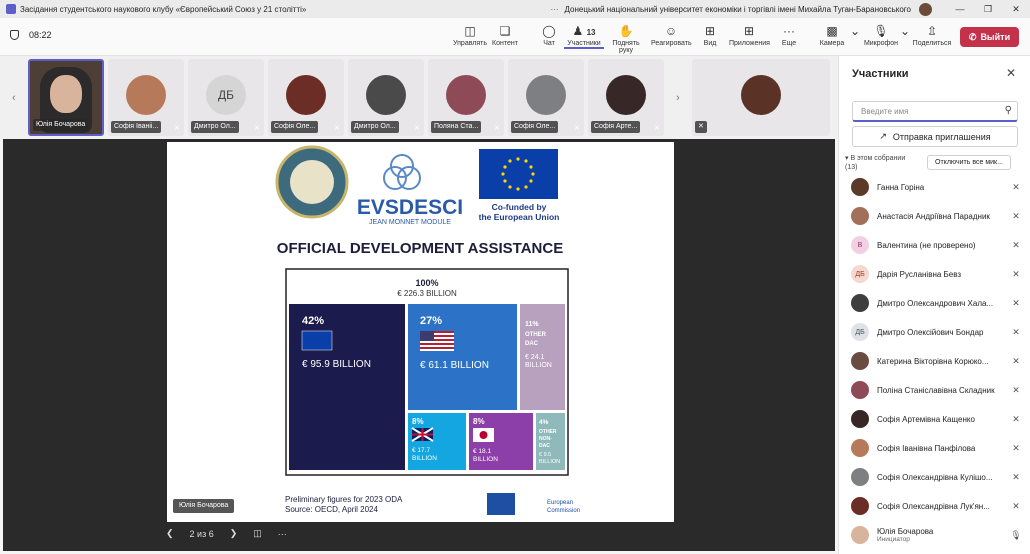 The height and width of the screenshot is (554, 1030). What do you see at coordinates (937, 332) in the screenshot?
I see `participant-row: ДБ Дмитро Олексійович Бондар ✕` at bounding box center [937, 332].